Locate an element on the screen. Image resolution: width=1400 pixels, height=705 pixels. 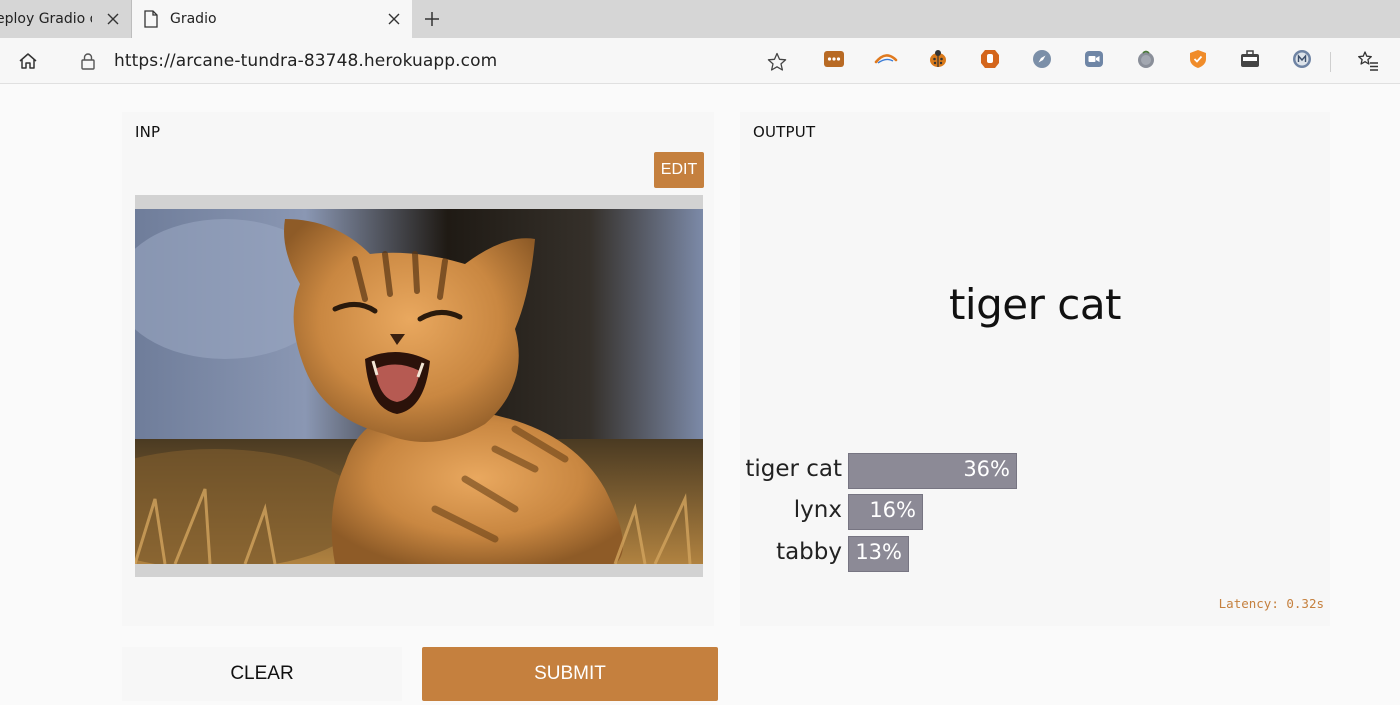
favorite-star-icon is located at coordinates (777, 62).